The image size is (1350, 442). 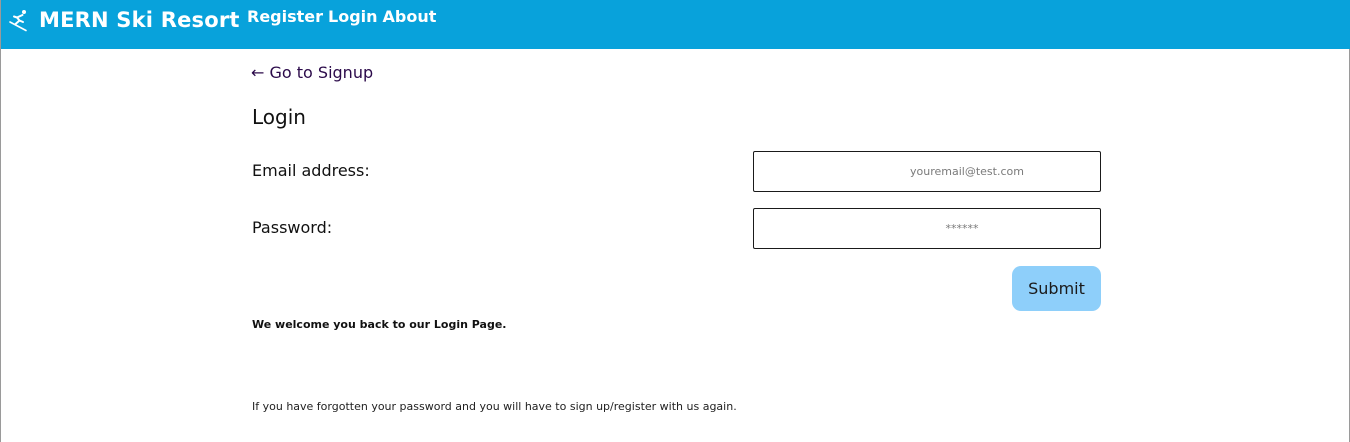 I want to click on password-field, so click(x=927, y=228).